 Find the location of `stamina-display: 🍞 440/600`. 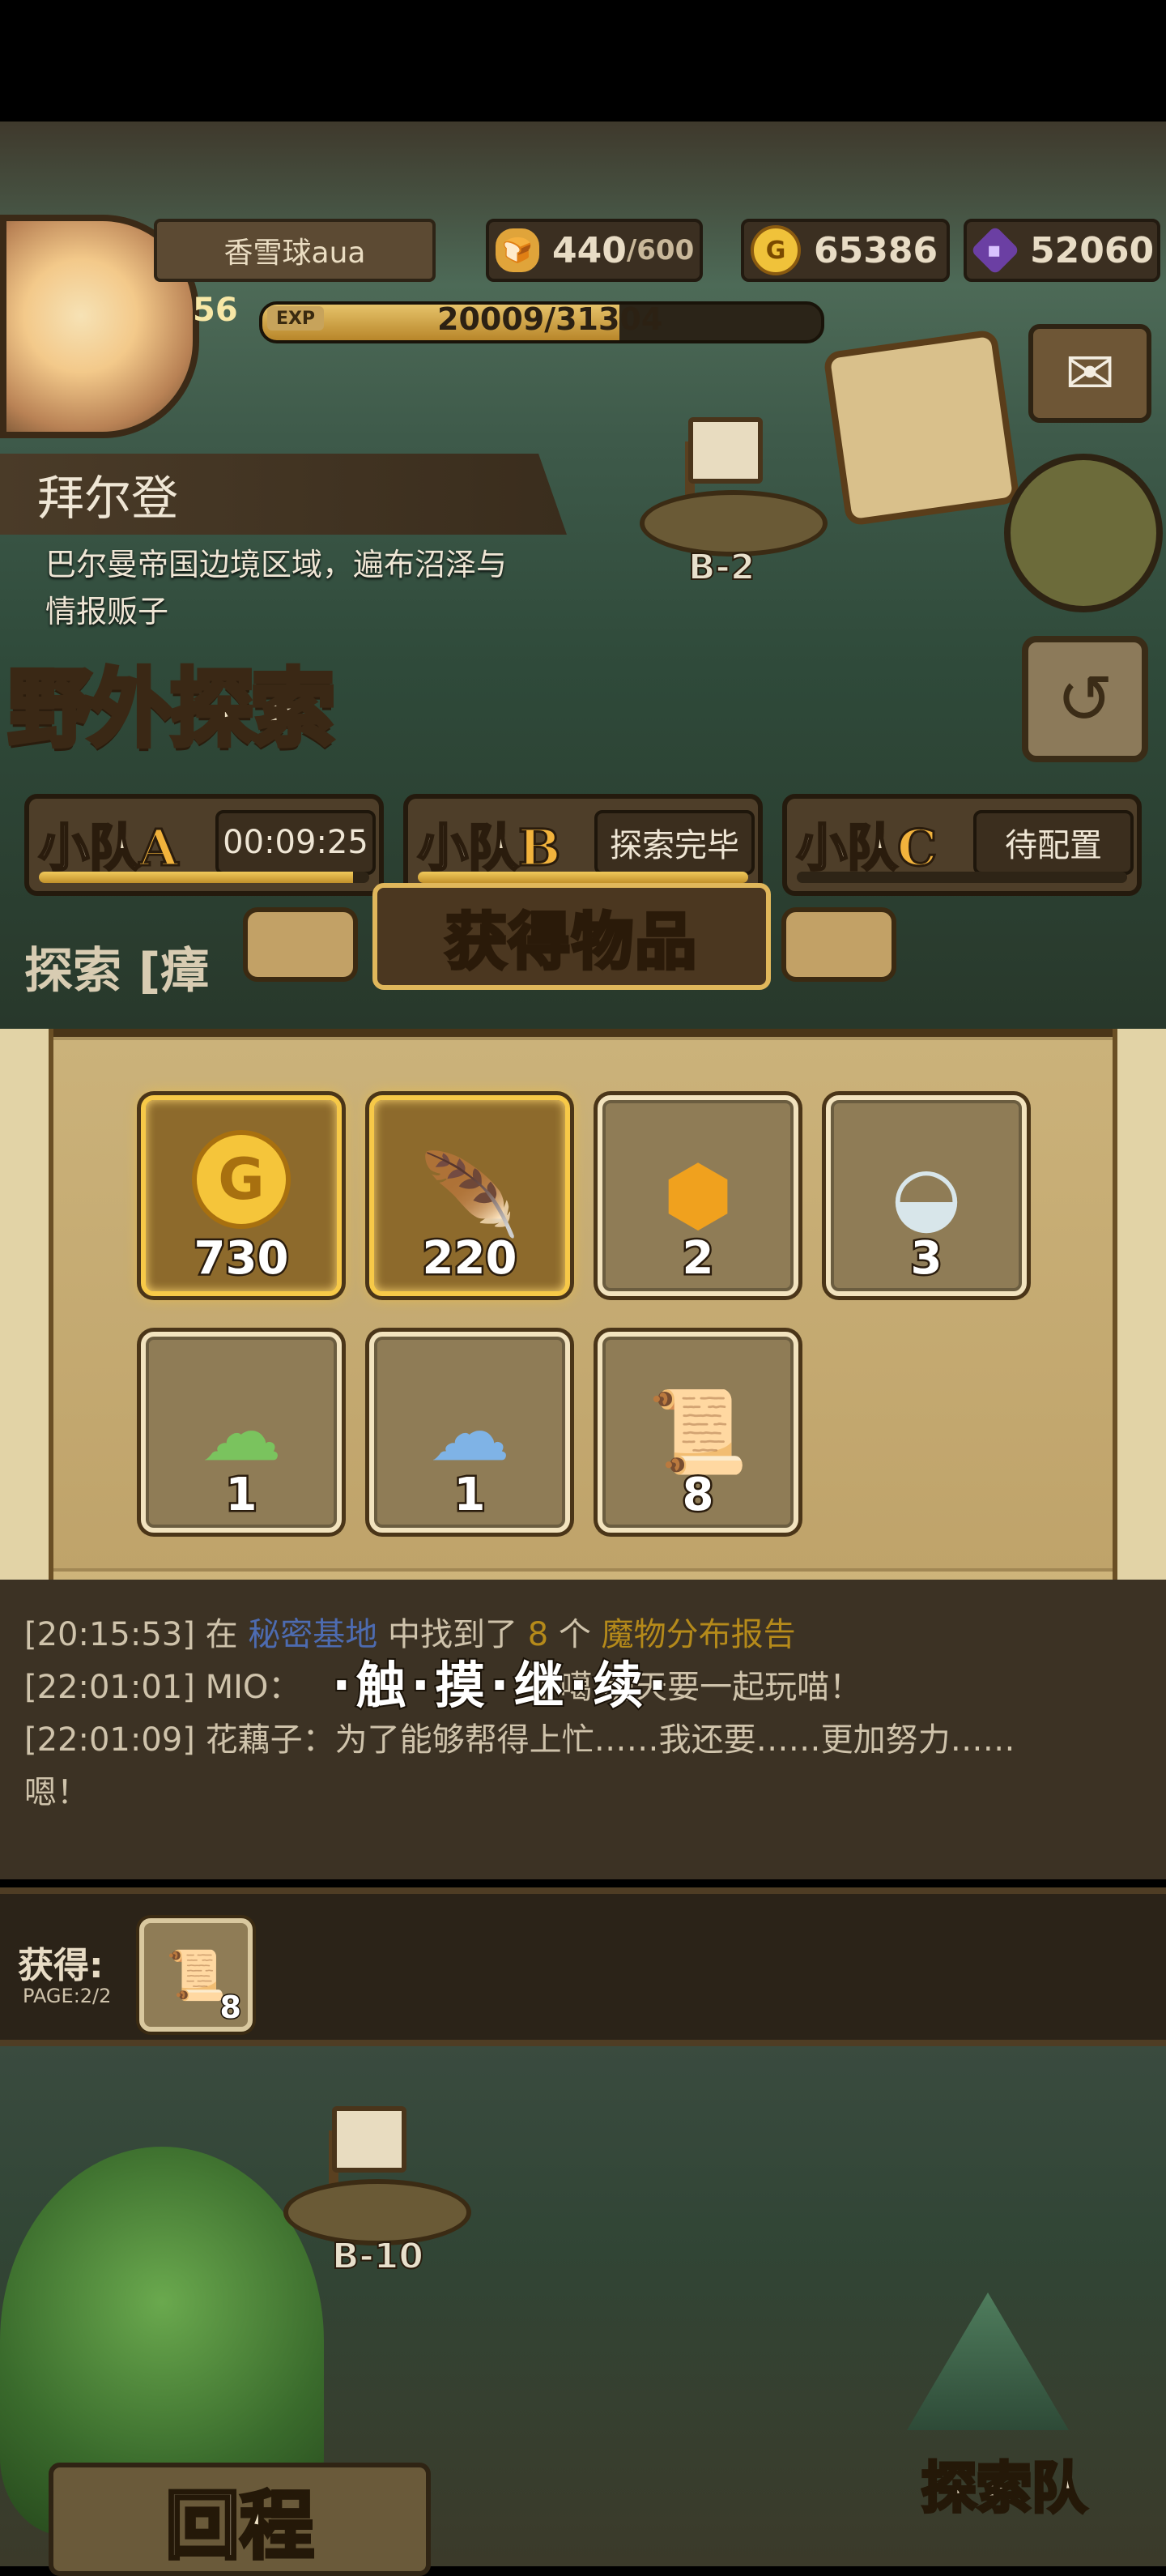

stamina-display: 🍞 440/600 is located at coordinates (594, 251).